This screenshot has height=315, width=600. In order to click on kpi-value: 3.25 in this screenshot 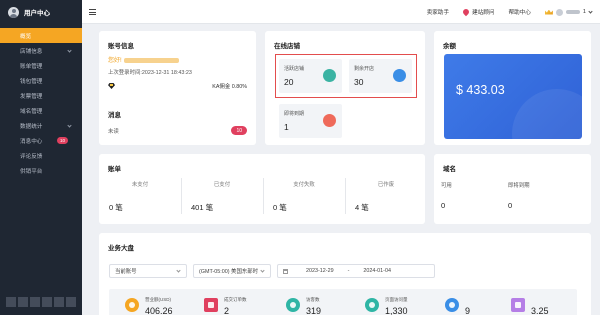, I will do `click(540, 310)`.